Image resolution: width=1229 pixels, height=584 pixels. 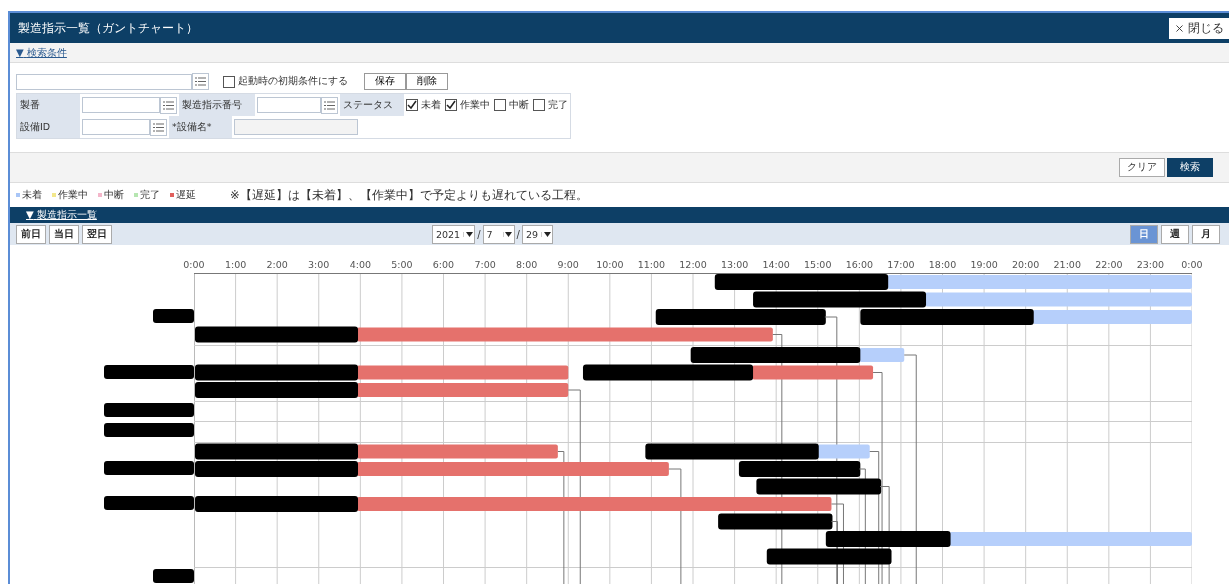 What do you see at coordinates (150, 195) in the screenshot?
I see `legend-label: 完了` at bounding box center [150, 195].